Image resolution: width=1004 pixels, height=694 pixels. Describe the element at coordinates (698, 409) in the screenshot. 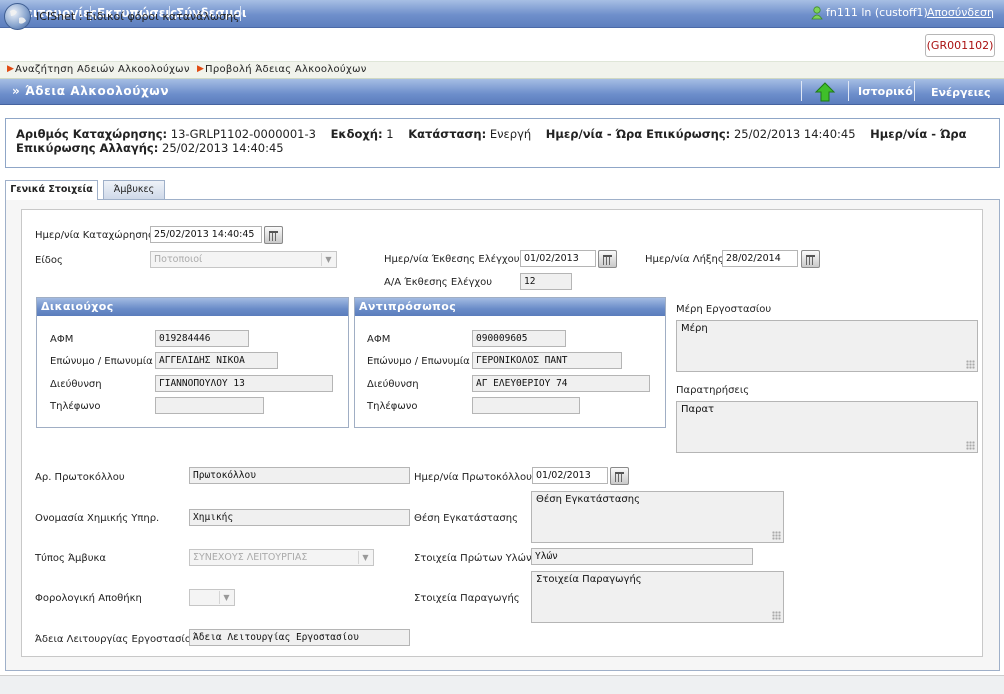

I see `remarks-text: Παρατ` at that location.